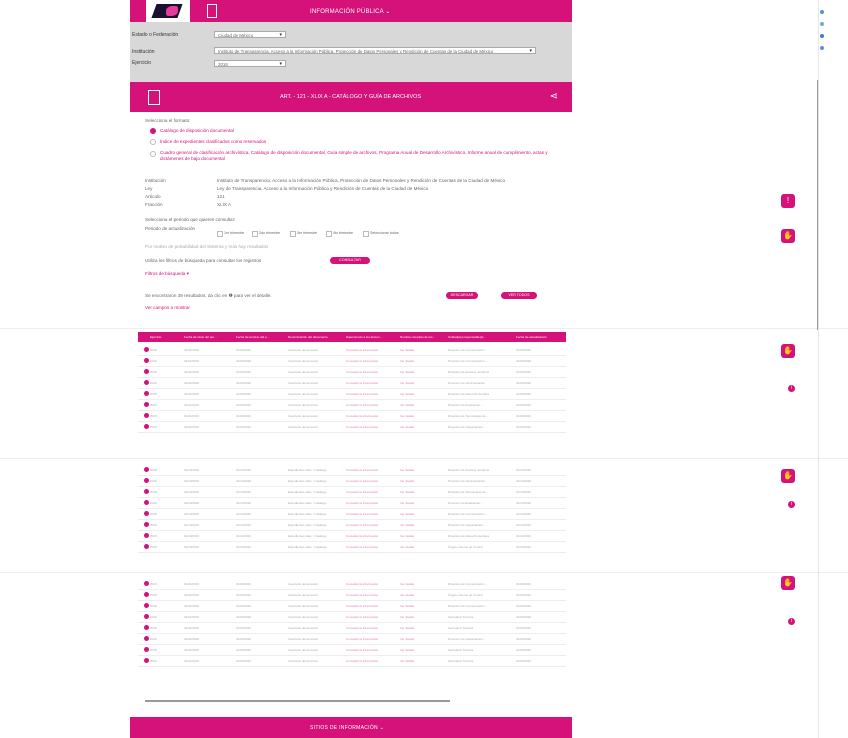 The height and width of the screenshot is (738, 848). I want to click on periodo-option: 4to trimestre, so click(343, 233).